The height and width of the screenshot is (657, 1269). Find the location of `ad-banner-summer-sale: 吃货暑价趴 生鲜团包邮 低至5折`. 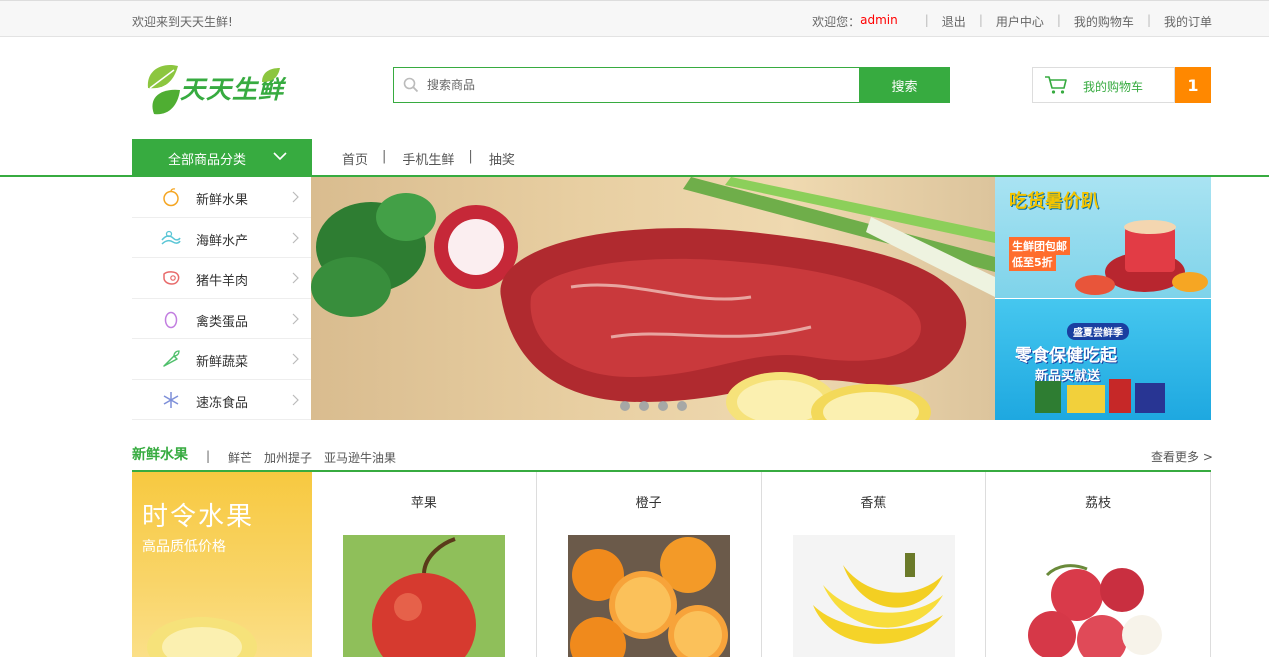

ad-banner-summer-sale: 吃货暑价趴 生鲜团包邮 低至5折 is located at coordinates (1103, 237).